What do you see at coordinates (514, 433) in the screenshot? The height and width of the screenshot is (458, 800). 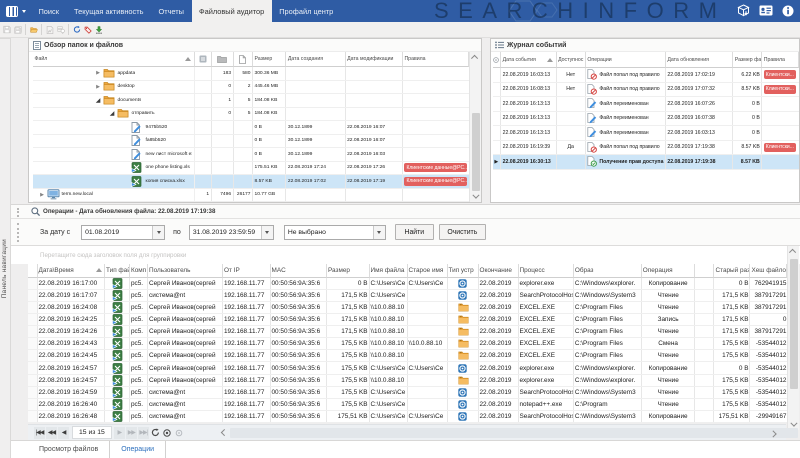 I see `hscrollbar-thumb` at bounding box center [514, 433].